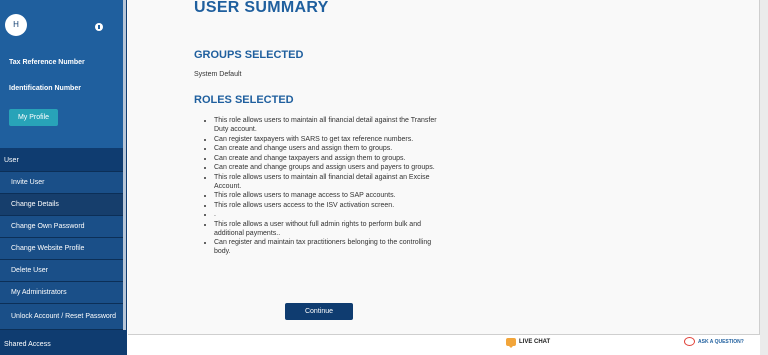 The width and height of the screenshot is (768, 355). I want to click on avatar: H, so click(16, 25).